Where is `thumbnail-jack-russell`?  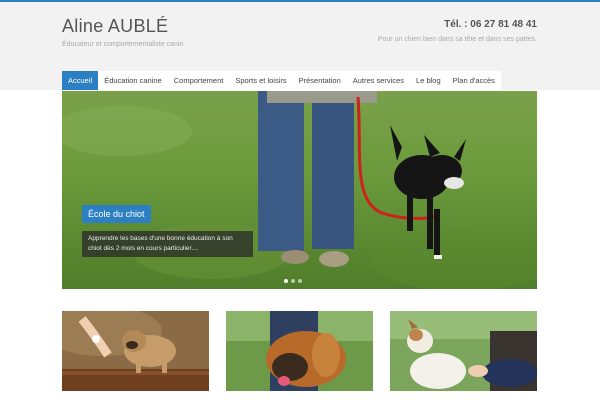
thumbnail-jack-russell is located at coordinates (463, 351).